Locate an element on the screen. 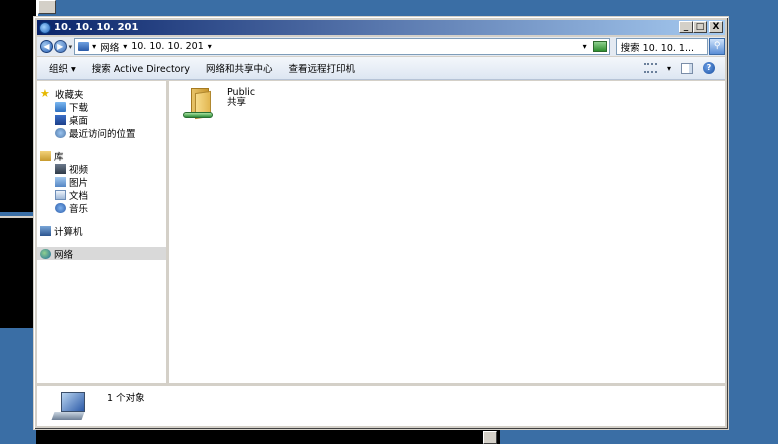 The image size is (778, 444). network-window-icon is located at coordinates (45, 27).